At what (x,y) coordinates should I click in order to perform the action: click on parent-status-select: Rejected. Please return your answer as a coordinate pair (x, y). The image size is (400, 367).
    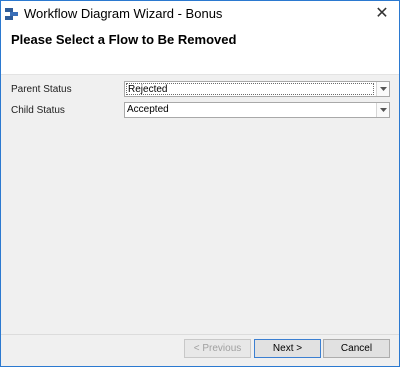
    Looking at the image, I should click on (257, 89).